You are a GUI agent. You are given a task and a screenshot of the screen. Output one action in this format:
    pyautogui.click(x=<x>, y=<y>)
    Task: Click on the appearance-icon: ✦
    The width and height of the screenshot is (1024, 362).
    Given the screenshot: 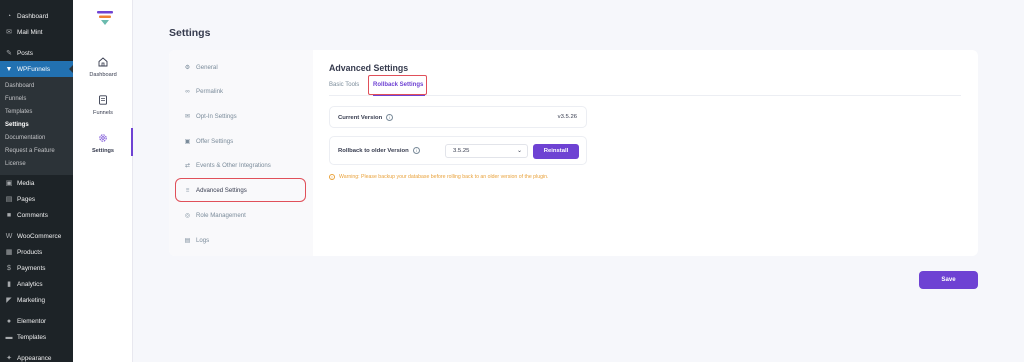 What is the action you would take?
    pyautogui.click(x=9, y=358)
    